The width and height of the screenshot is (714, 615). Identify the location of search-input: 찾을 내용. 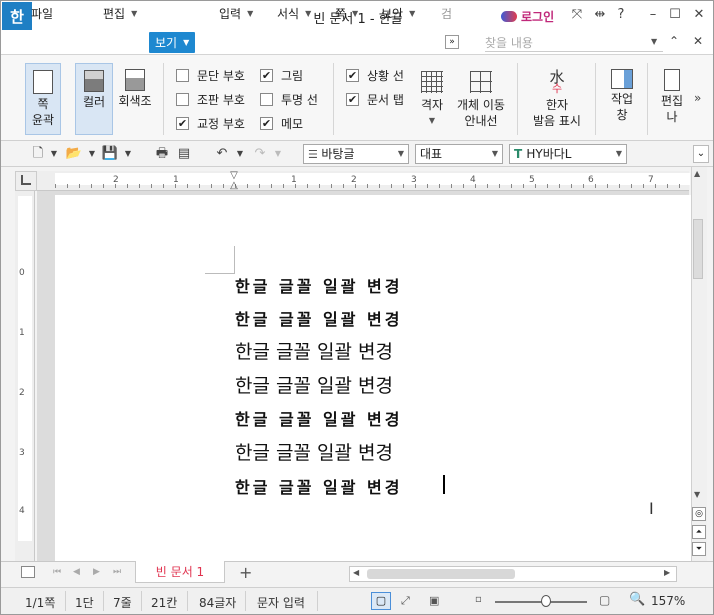
(574, 43).